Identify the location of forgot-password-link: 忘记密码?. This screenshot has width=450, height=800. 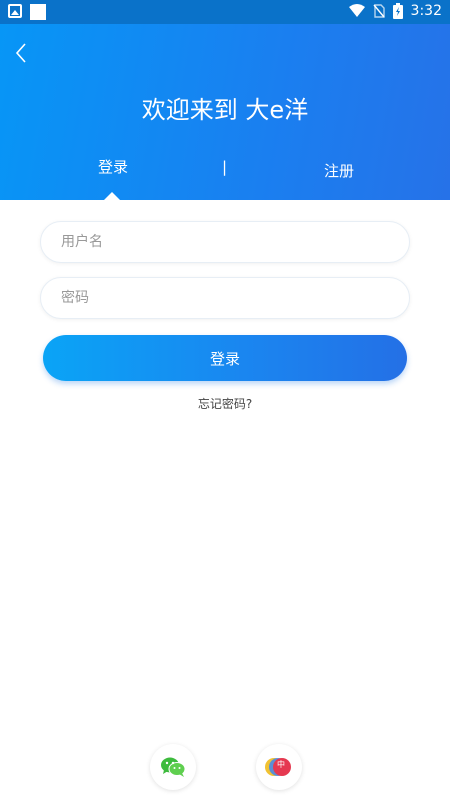
(225, 403).